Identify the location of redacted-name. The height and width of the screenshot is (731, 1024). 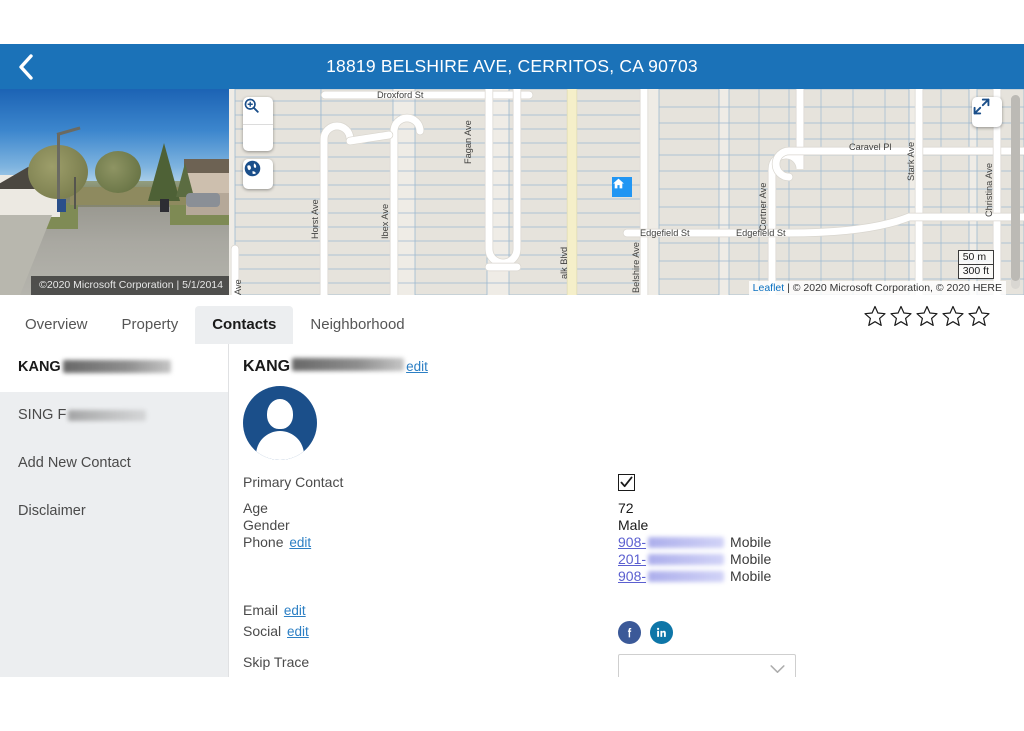
(116, 366).